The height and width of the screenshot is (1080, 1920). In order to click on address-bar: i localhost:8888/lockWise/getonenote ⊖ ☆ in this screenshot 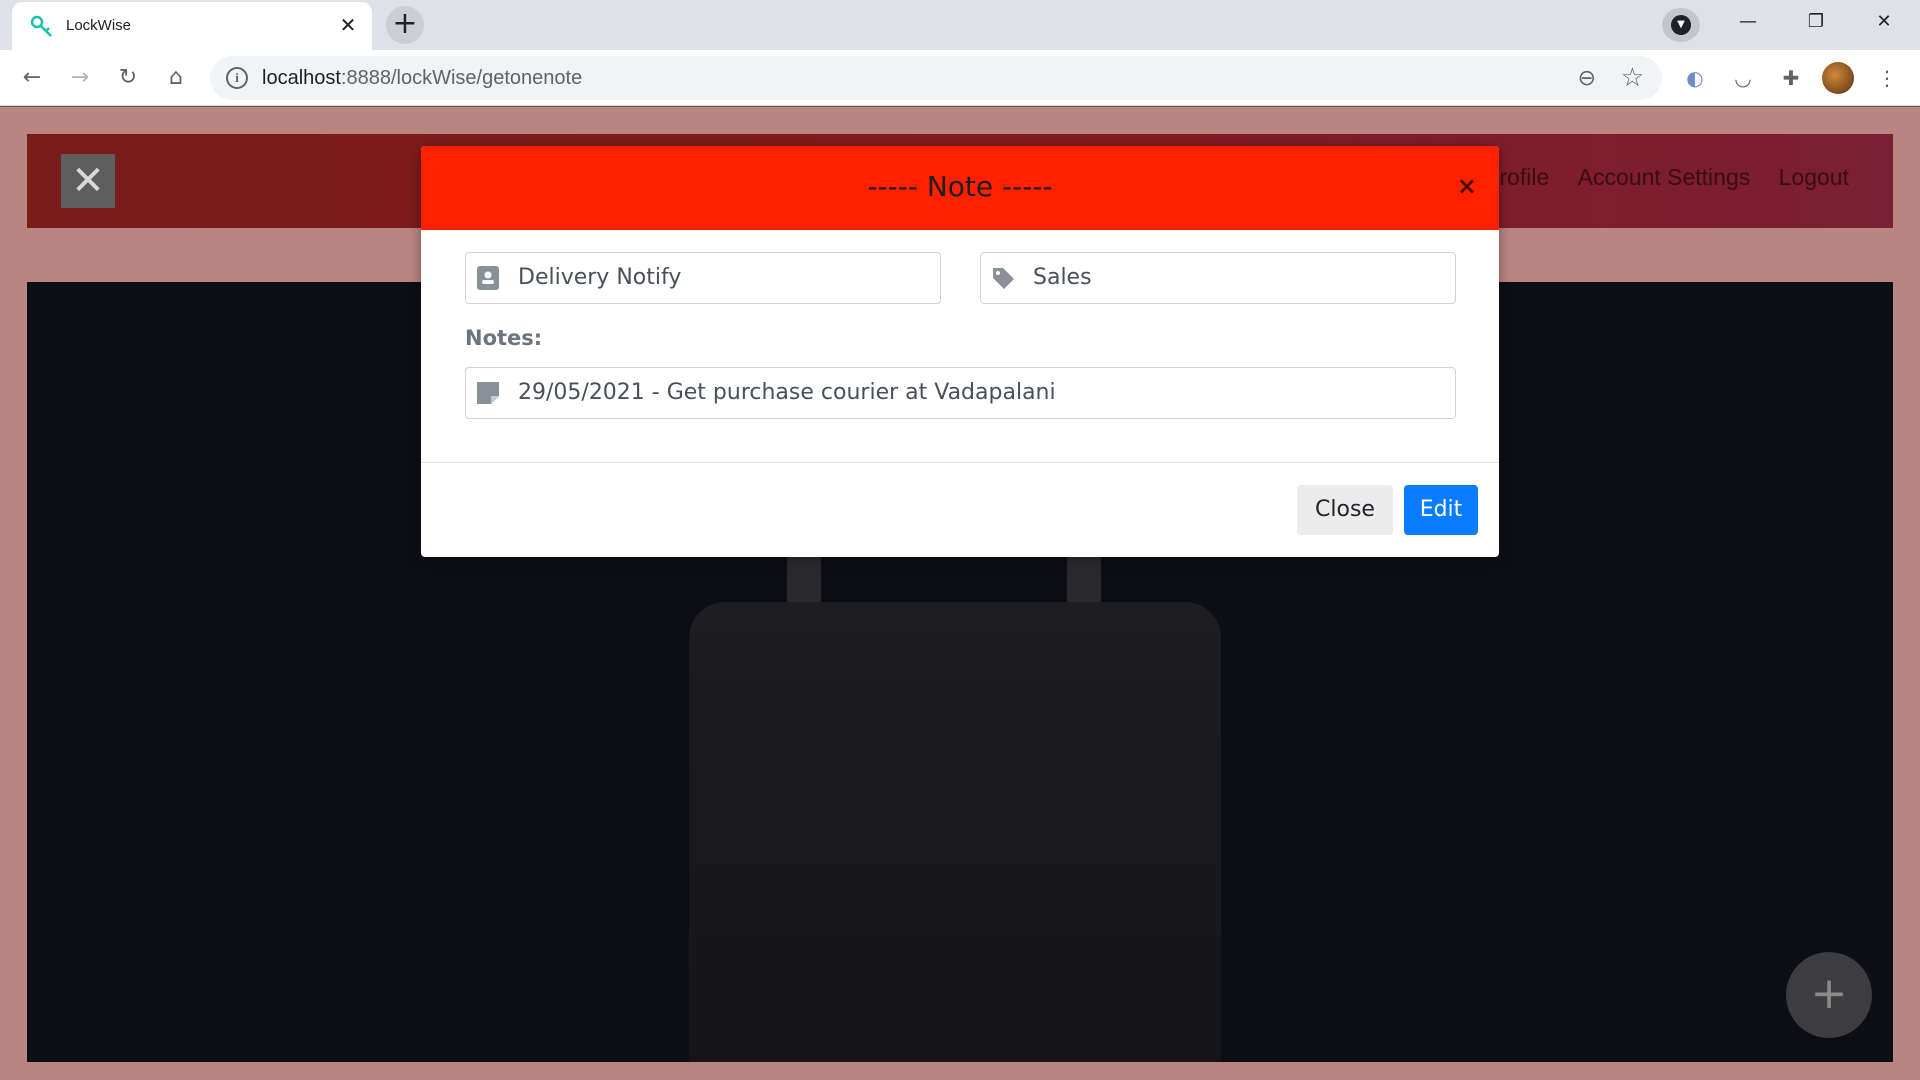, I will do `click(936, 78)`.